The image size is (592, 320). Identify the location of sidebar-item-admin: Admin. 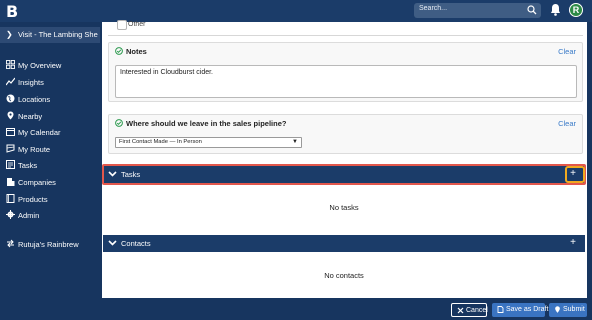
(50, 216).